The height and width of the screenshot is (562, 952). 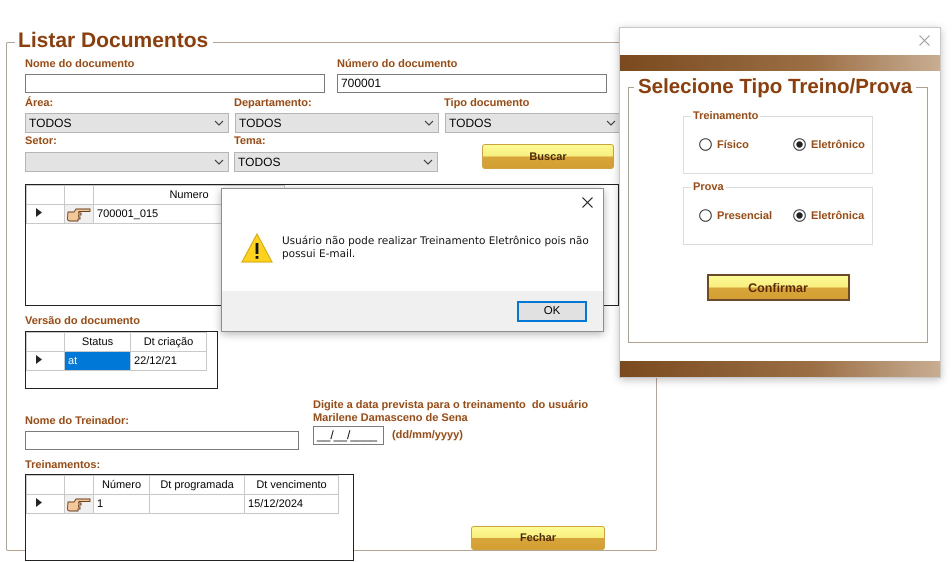 What do you see at coordinates (733, 144) in the screenshot?
I see `option-label: Físico` at bounding box center [733, 144].